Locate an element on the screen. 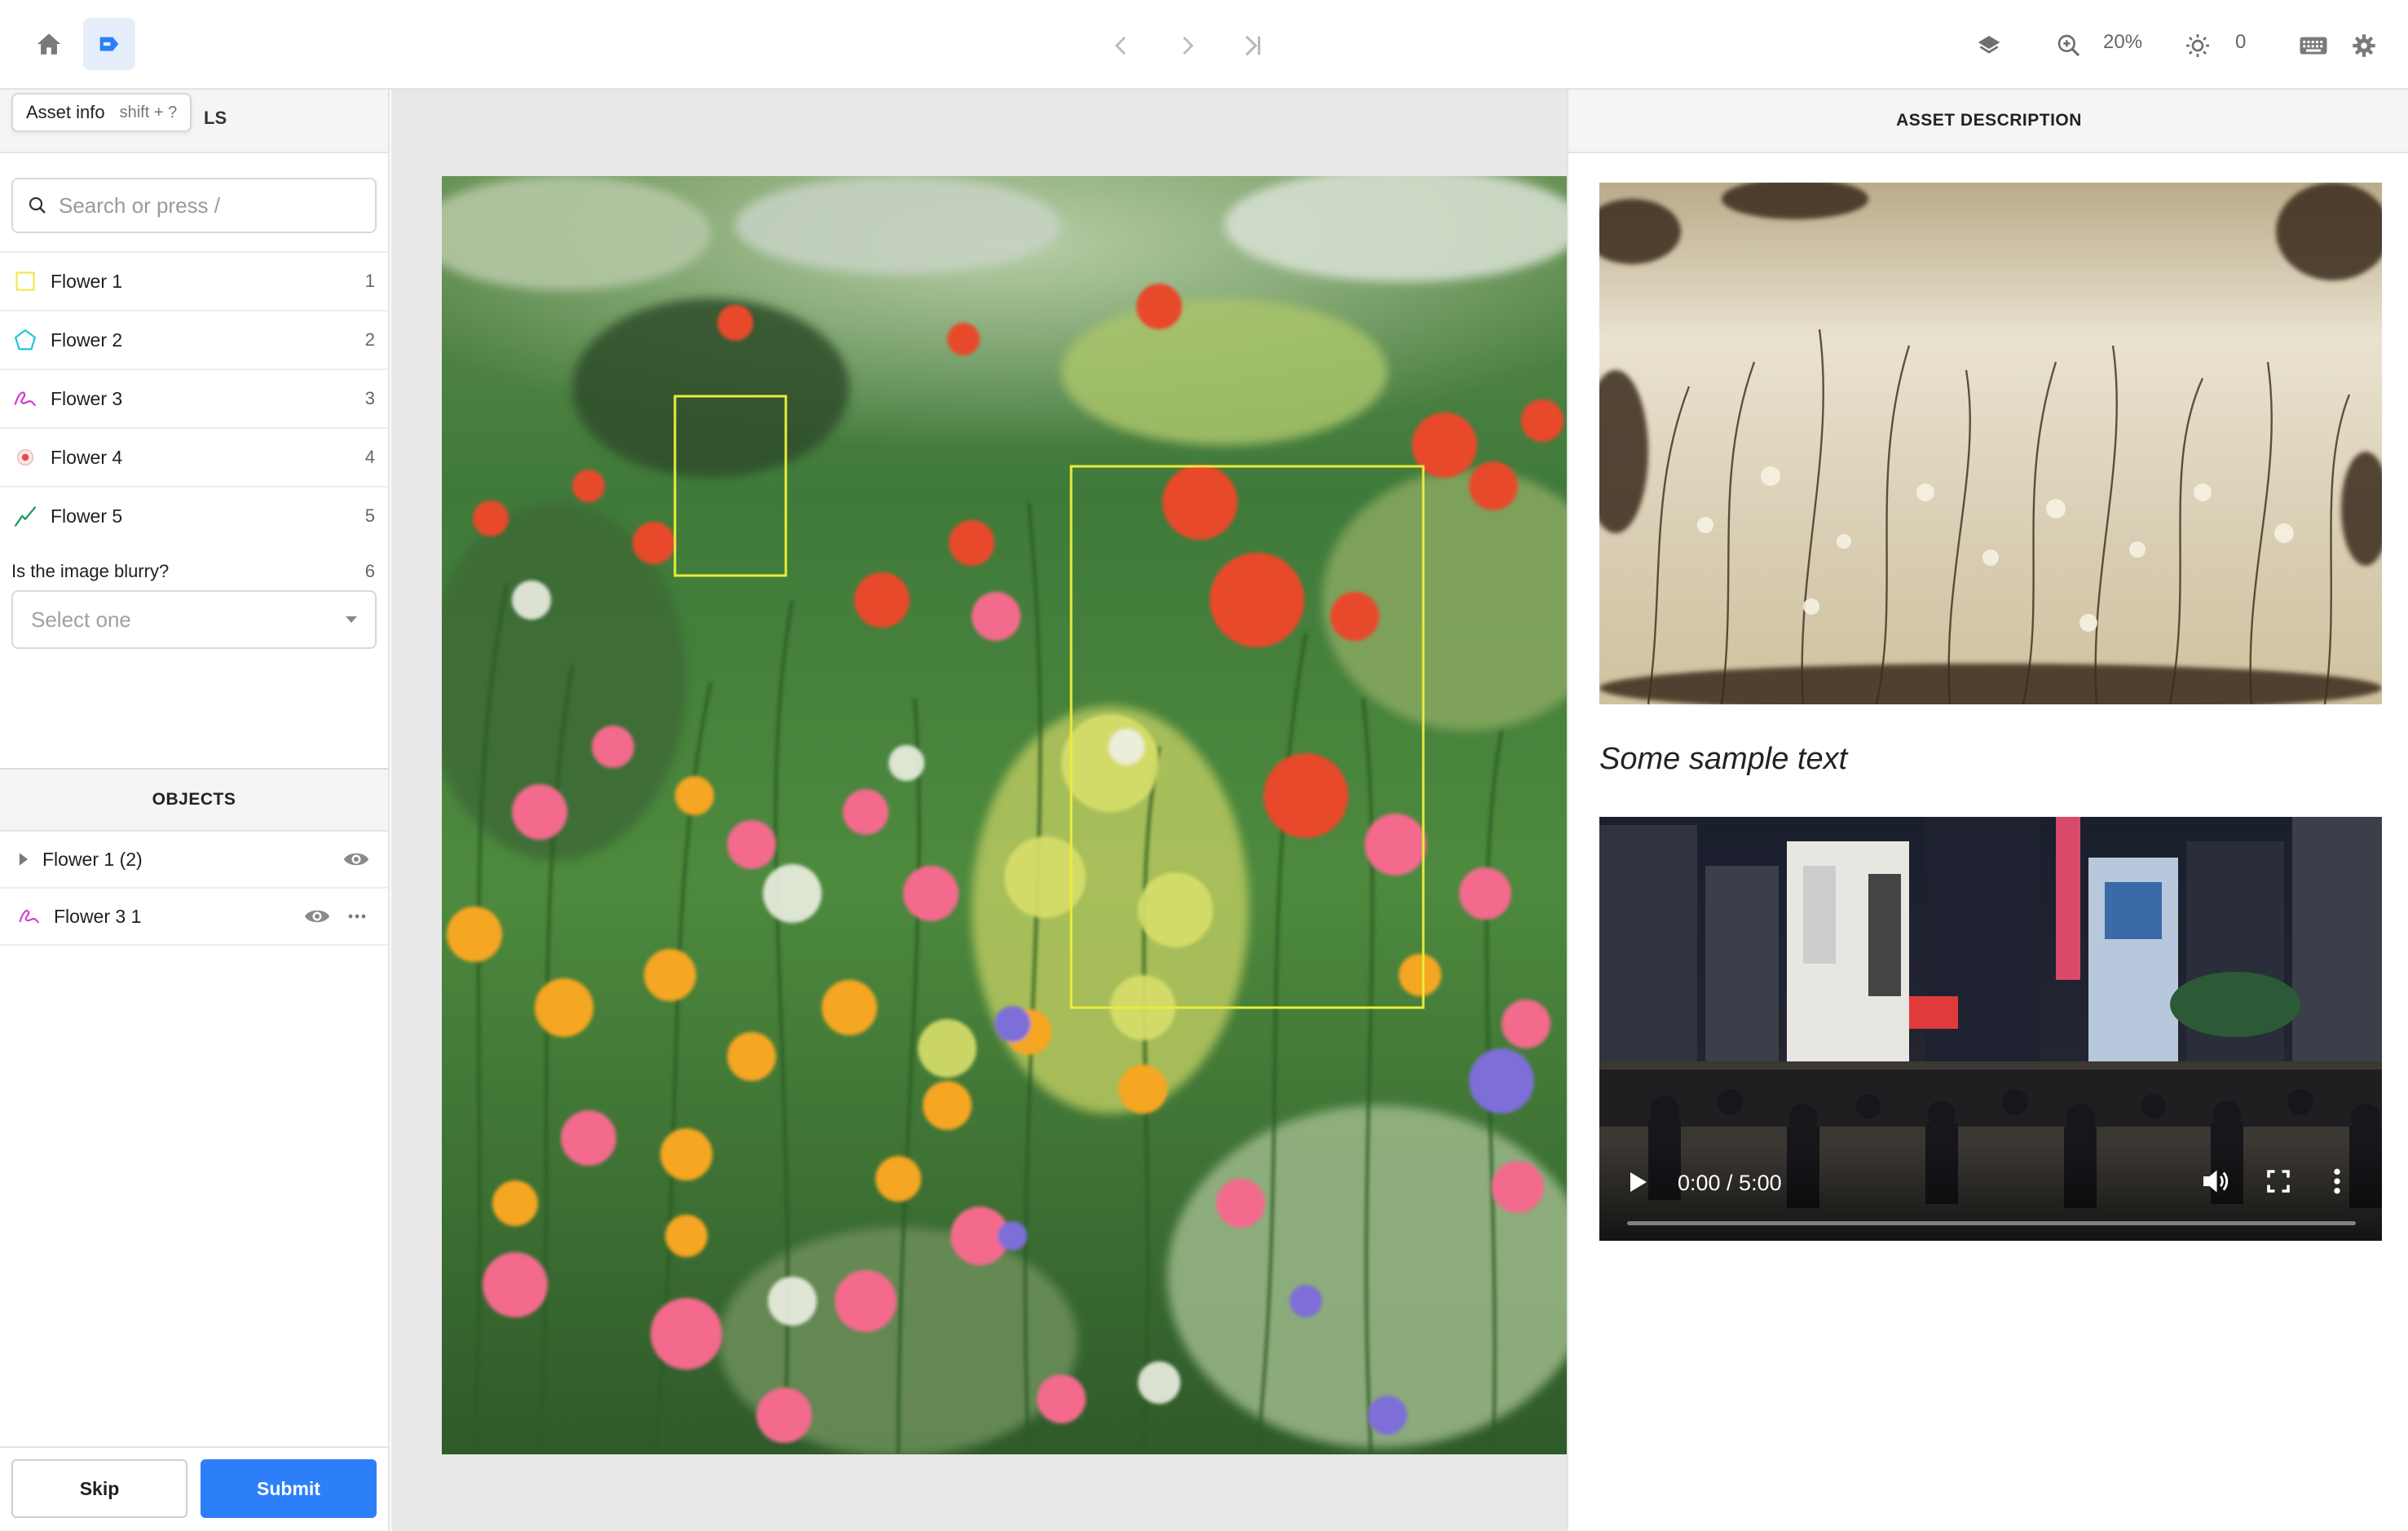 Image resolution: width=2408 pixels, height=1531 pixels. brightness-icon is located at coordinates (2197, 45).